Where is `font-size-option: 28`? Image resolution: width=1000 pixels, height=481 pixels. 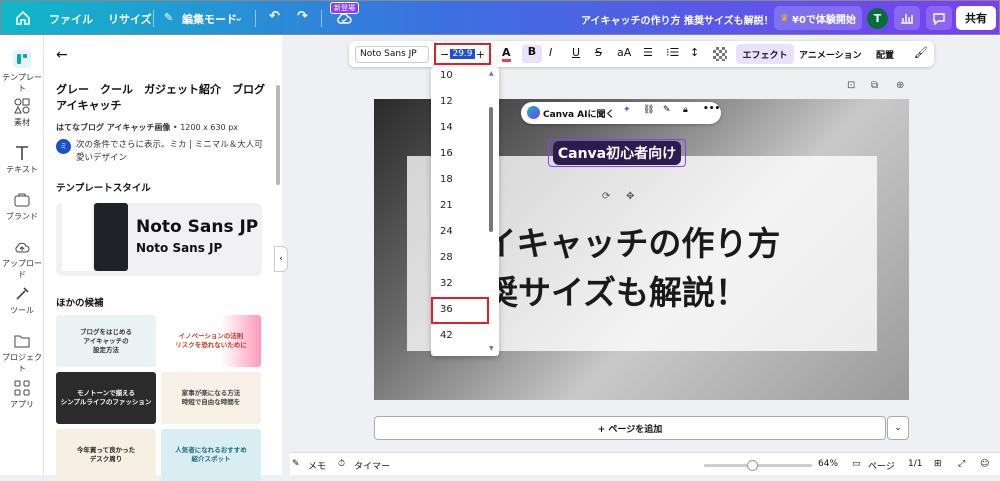 font-size-option: 28 is located at coordinates (446, 257).